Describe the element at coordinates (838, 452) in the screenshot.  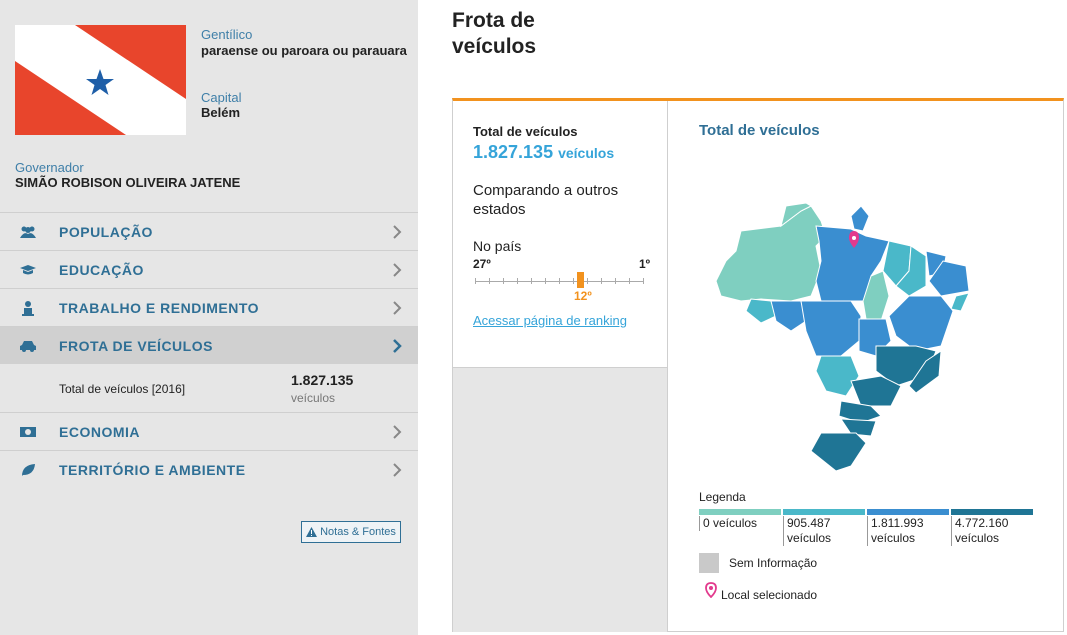
I see `state-rs` at that location.